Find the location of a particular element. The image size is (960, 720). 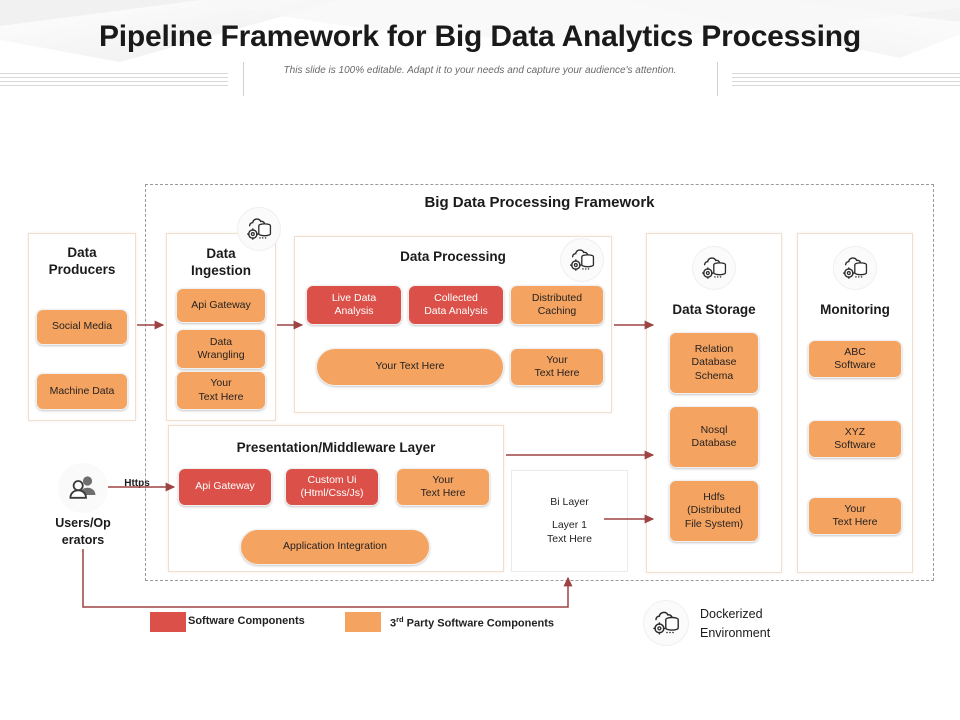

box-presentation-your-text-here: Your Text Here is located at coordinates (443, 487).